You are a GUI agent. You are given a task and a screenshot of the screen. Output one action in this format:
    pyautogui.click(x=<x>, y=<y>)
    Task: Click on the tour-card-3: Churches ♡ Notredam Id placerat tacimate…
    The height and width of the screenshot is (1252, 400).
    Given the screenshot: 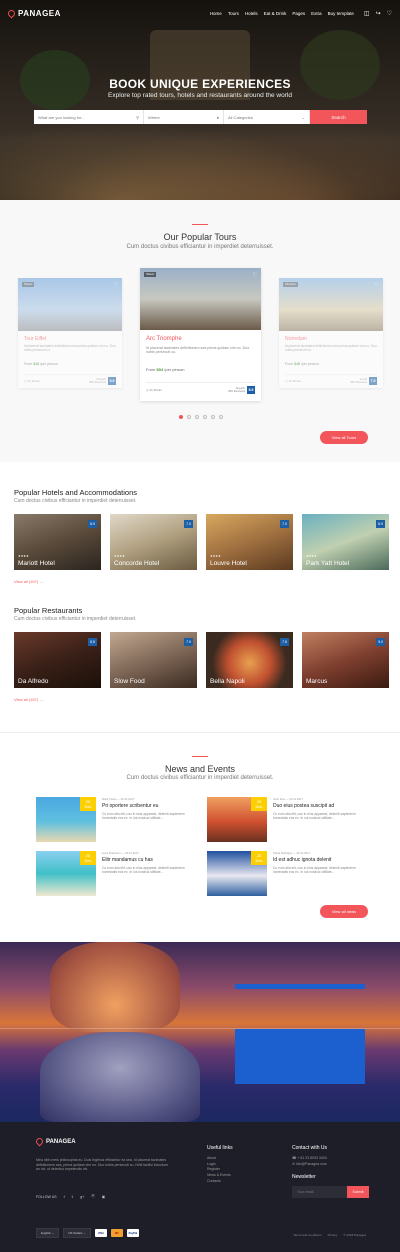 What is the action you would take?
    pyautogui.click(x=331, y=333)
    